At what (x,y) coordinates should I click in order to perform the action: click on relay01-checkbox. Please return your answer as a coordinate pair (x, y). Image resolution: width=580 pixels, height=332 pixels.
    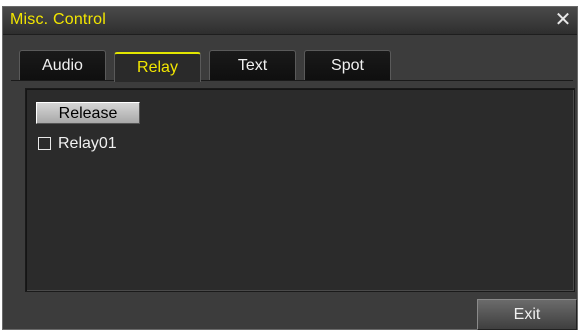
    Looking at the image, I should click on (44, 143).